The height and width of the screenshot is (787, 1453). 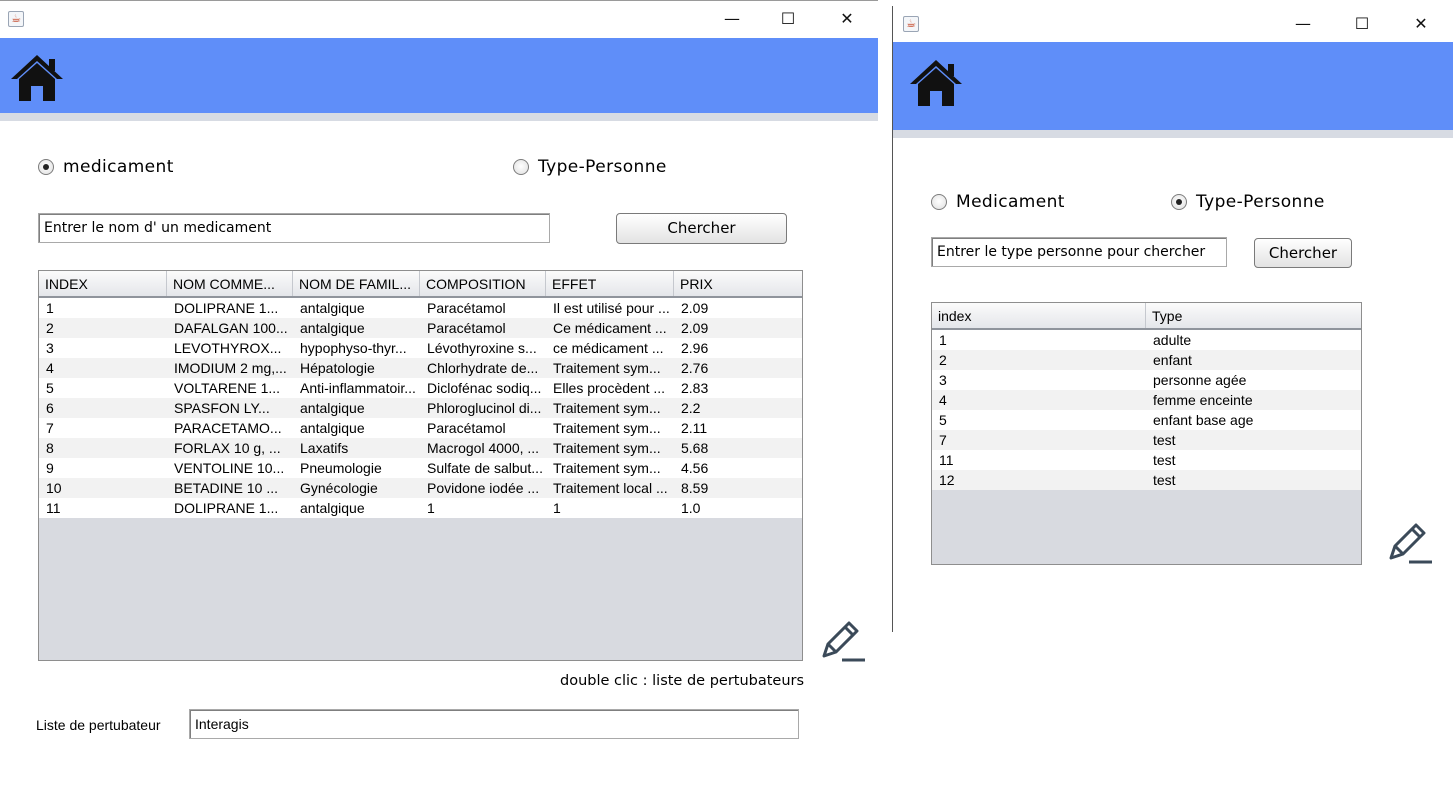 I want to click on radio-medicament: medicament, so click(x=106, y=167).